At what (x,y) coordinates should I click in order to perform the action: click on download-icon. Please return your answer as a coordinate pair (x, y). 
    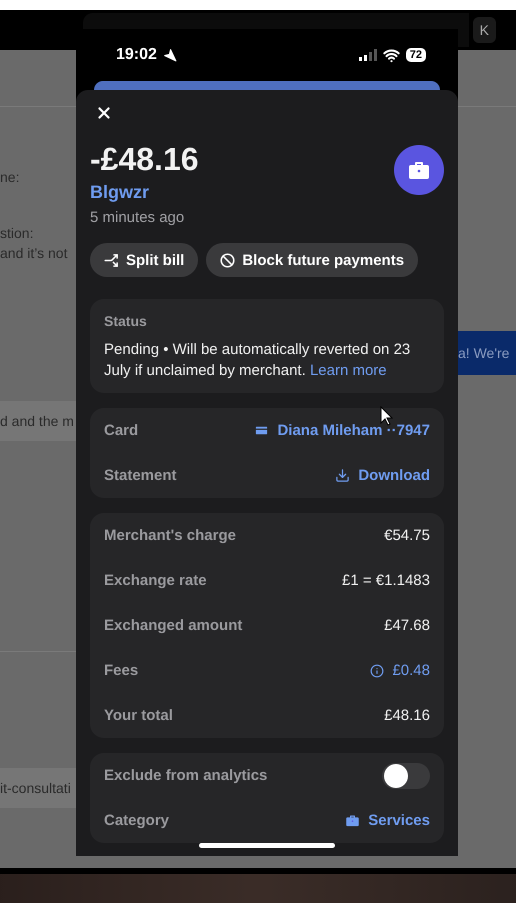
    Looking at the image, I should click on (342, 475).